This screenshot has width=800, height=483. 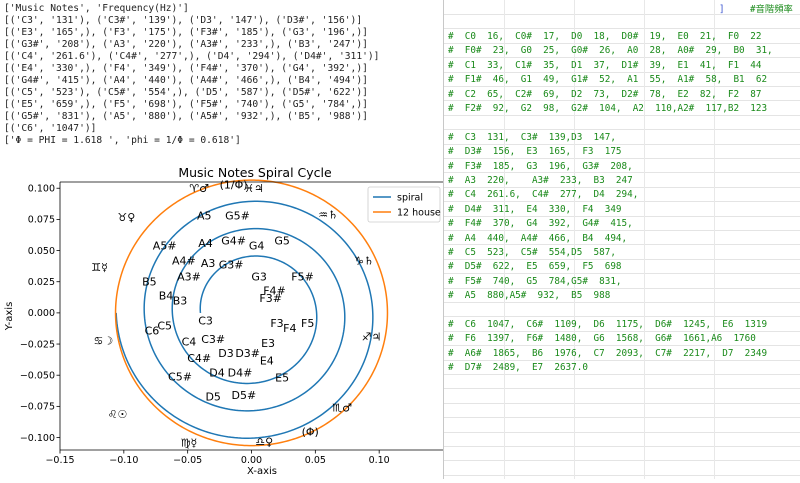 I want to click on zodiac-label: (Φ), so click(x=310, y=431).